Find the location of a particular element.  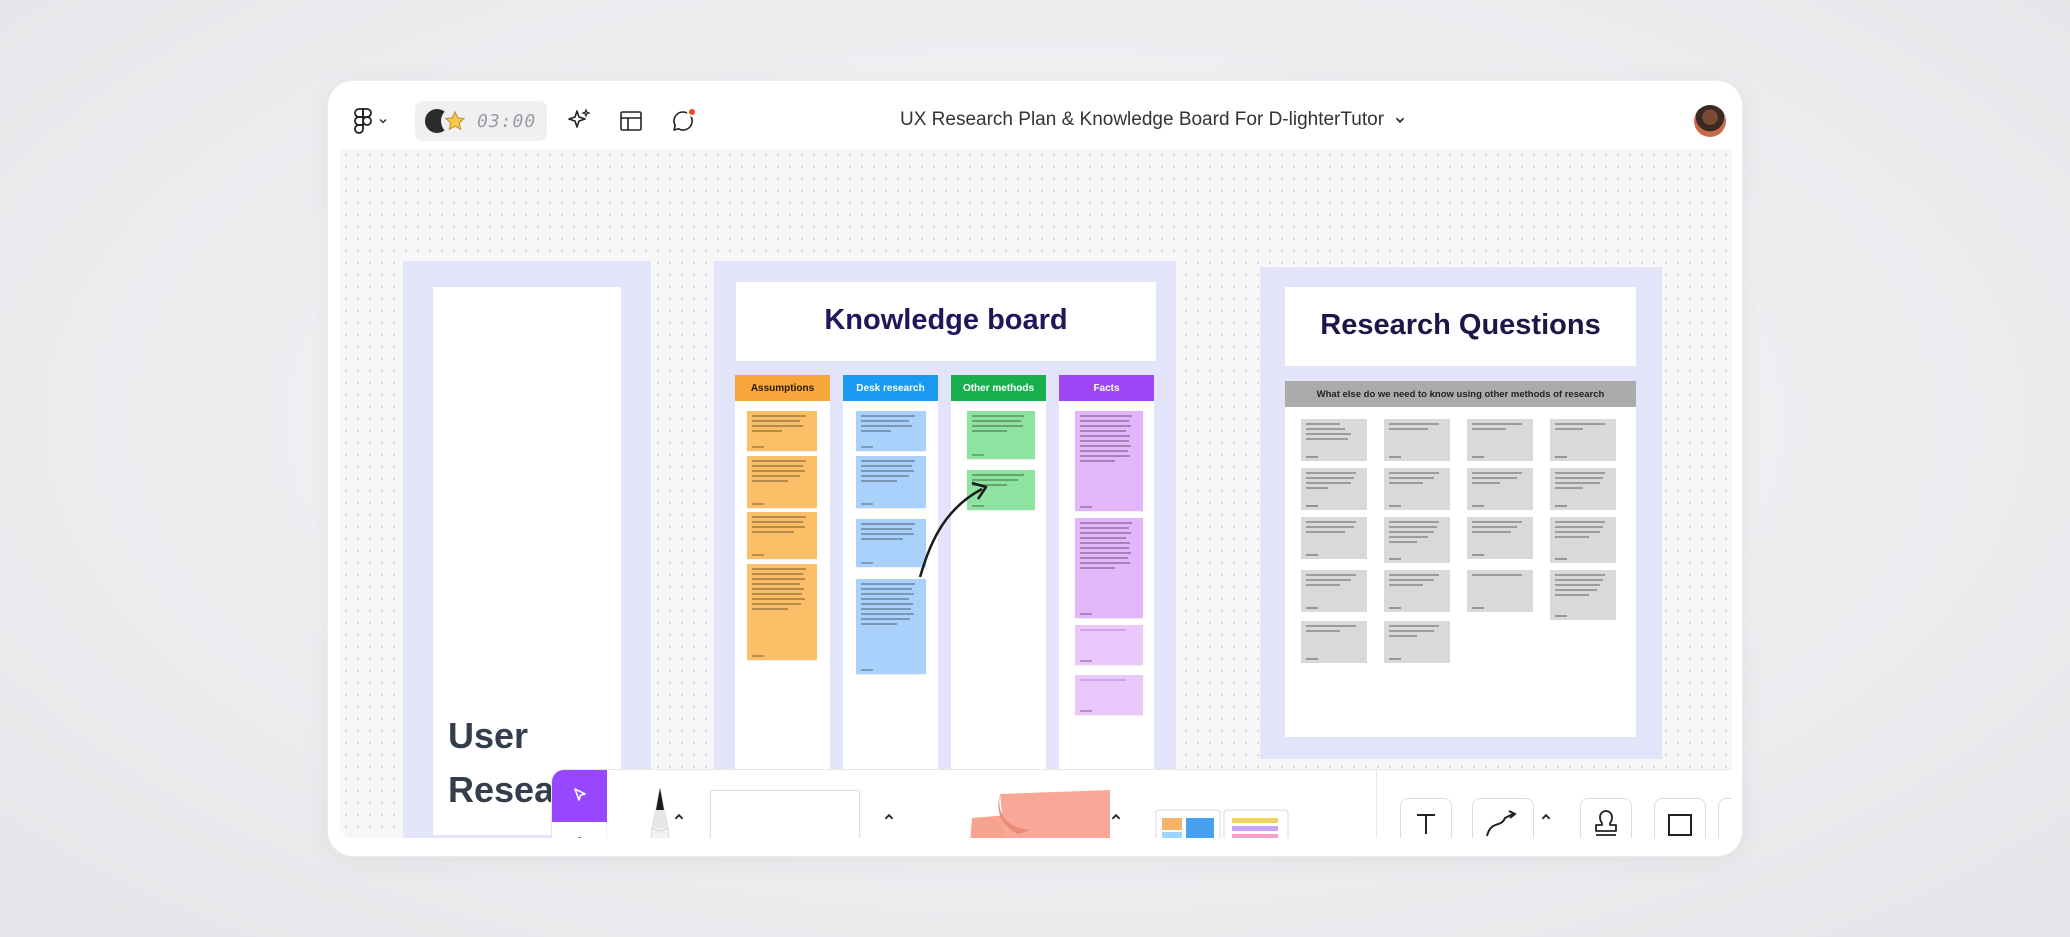

knowledge-board-title: Knowledge board is located at coordinates (946, 320).